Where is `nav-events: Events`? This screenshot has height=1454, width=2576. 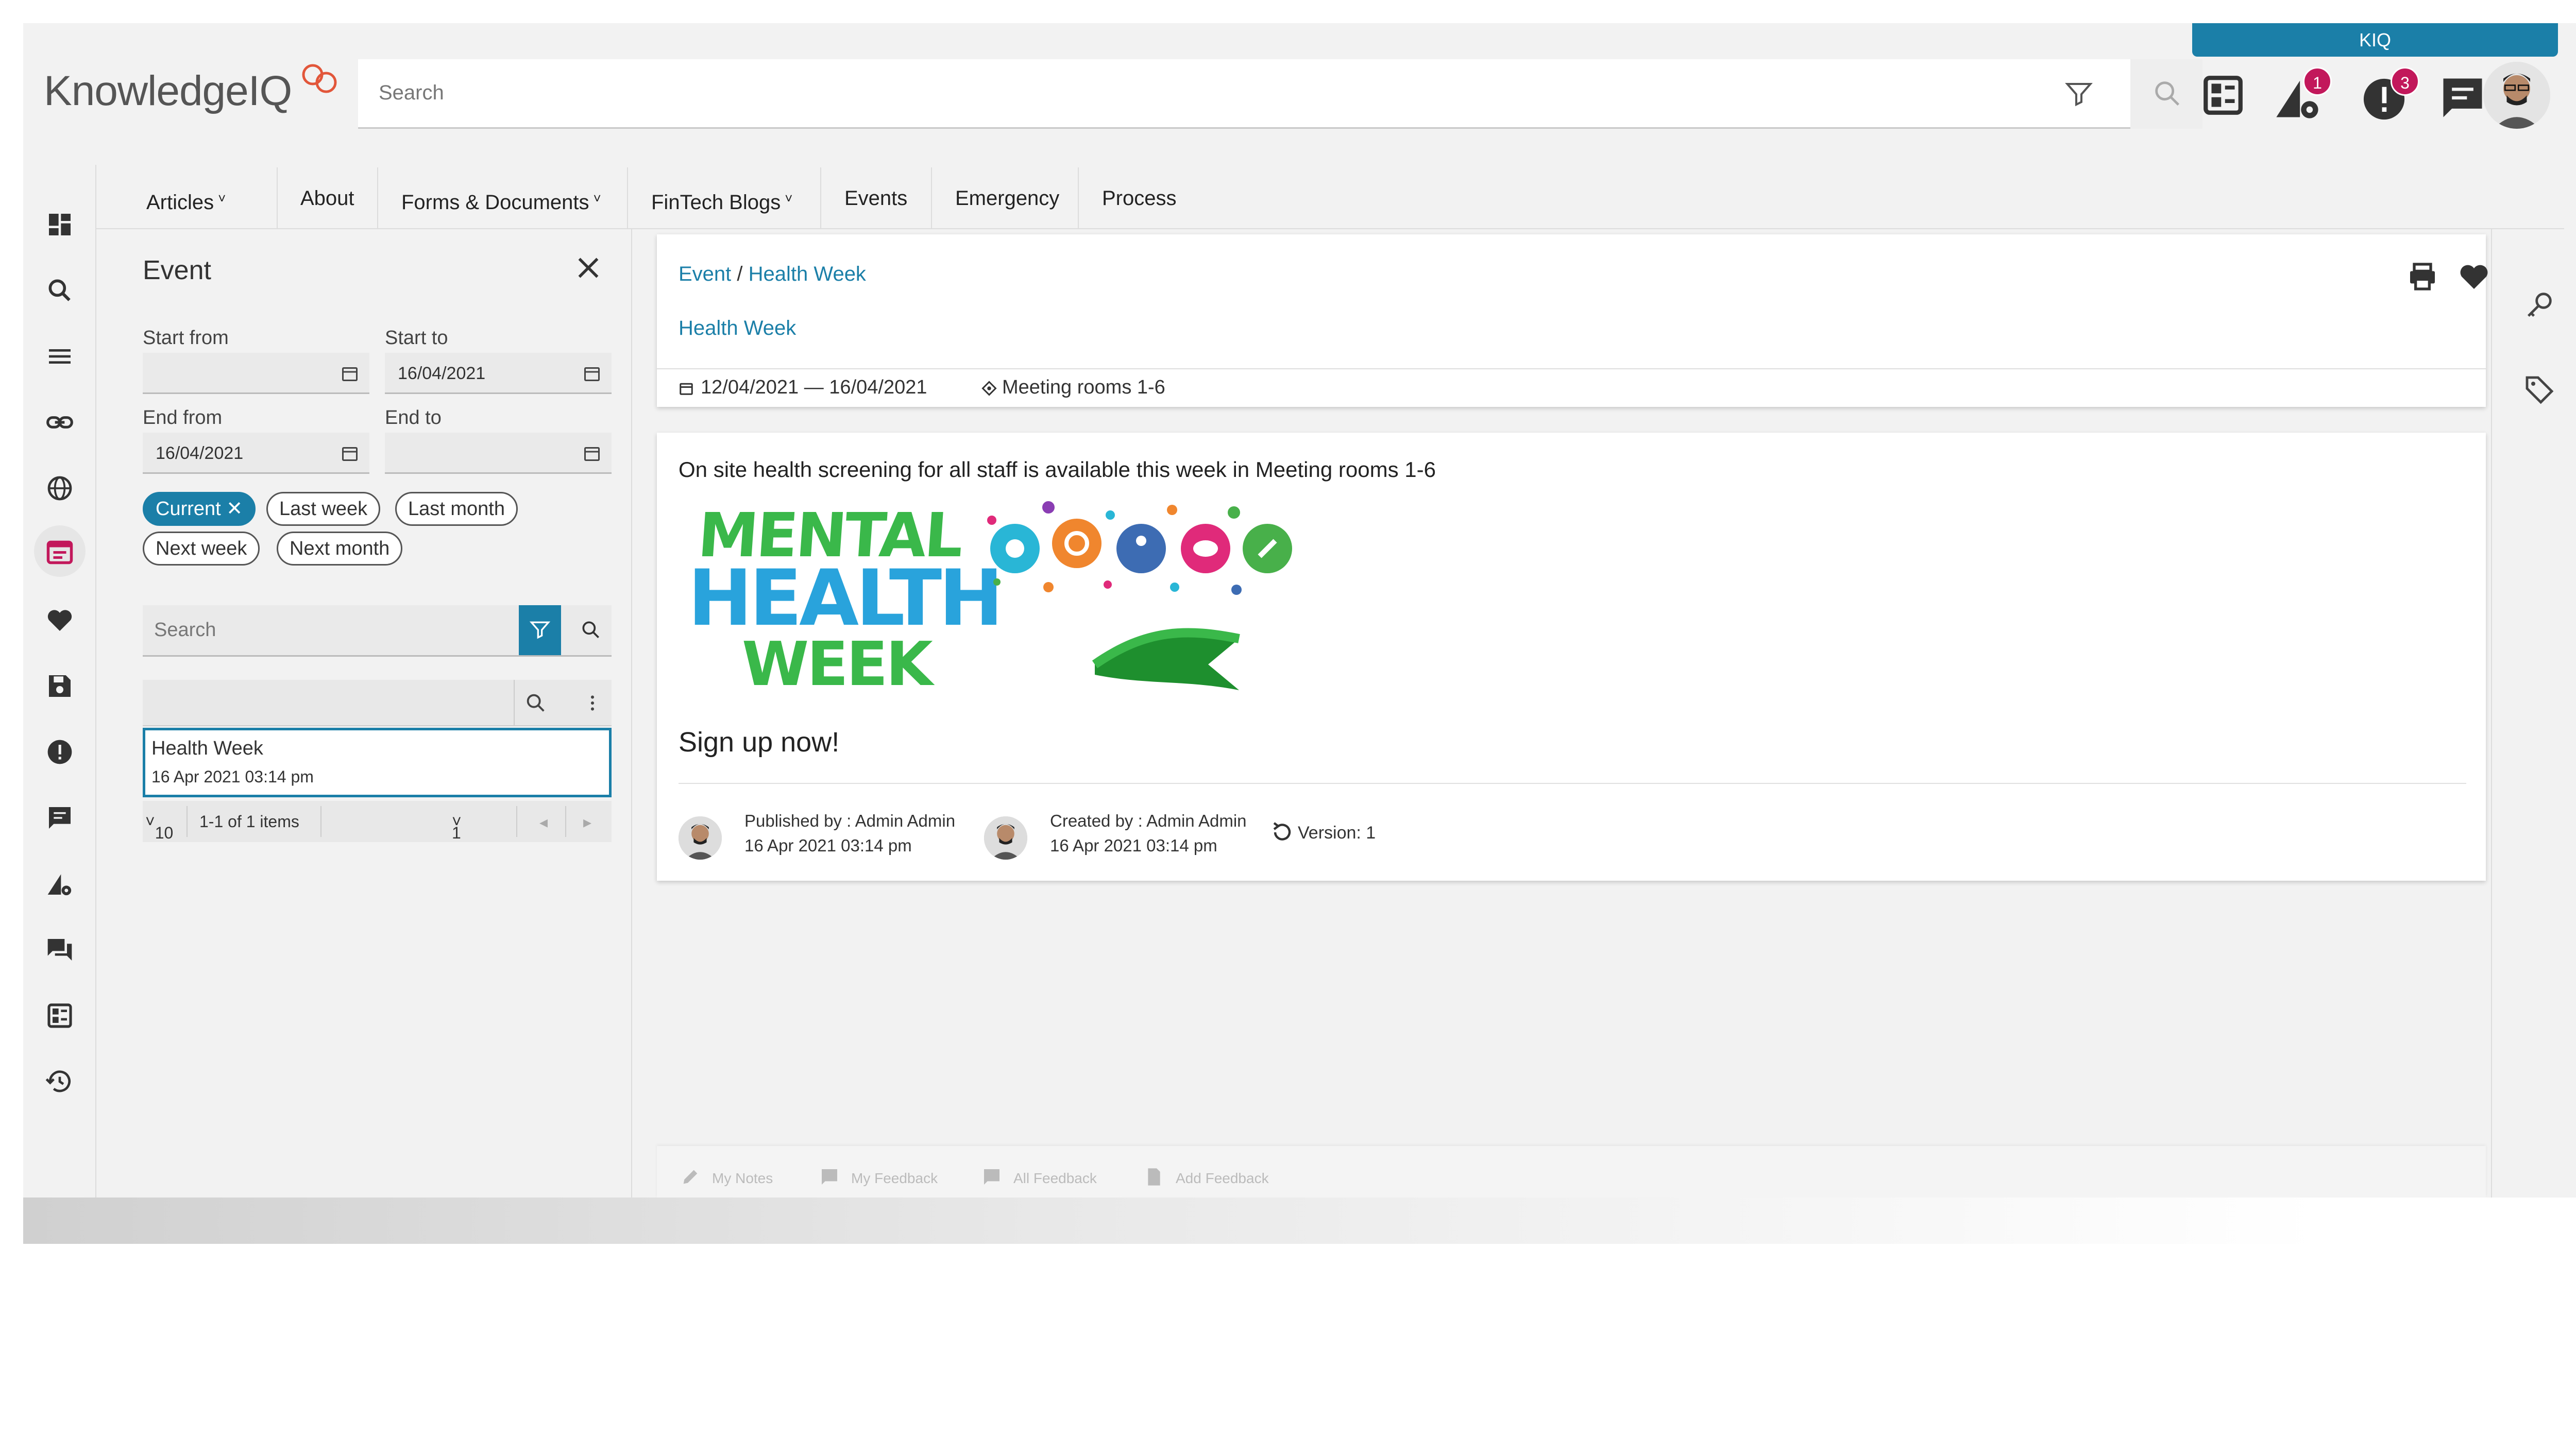
nav-events: Events is located at coordinates (875, 198).